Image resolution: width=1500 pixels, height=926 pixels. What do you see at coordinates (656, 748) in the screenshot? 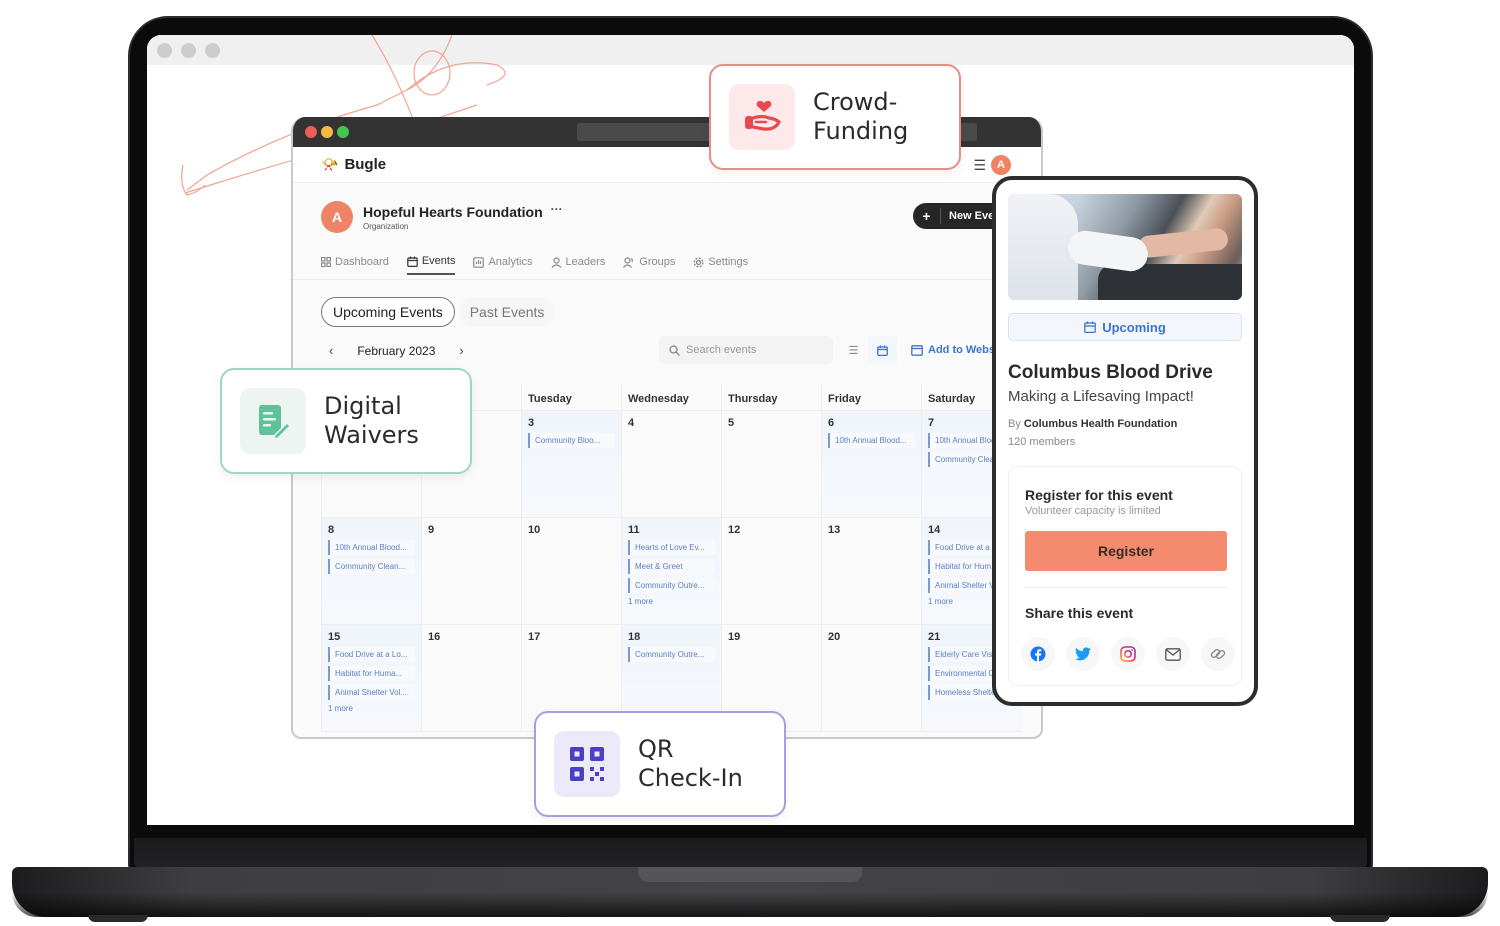
I see `feature-title-line1: QR` at bounding box center [656, 748].